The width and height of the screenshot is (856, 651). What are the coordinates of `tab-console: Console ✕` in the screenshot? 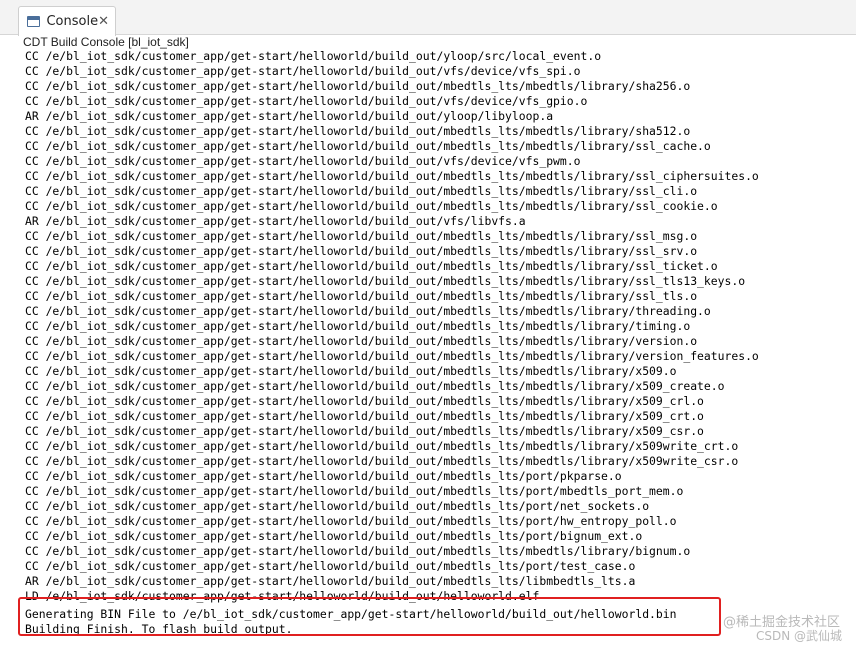 It's located at (67, 21).